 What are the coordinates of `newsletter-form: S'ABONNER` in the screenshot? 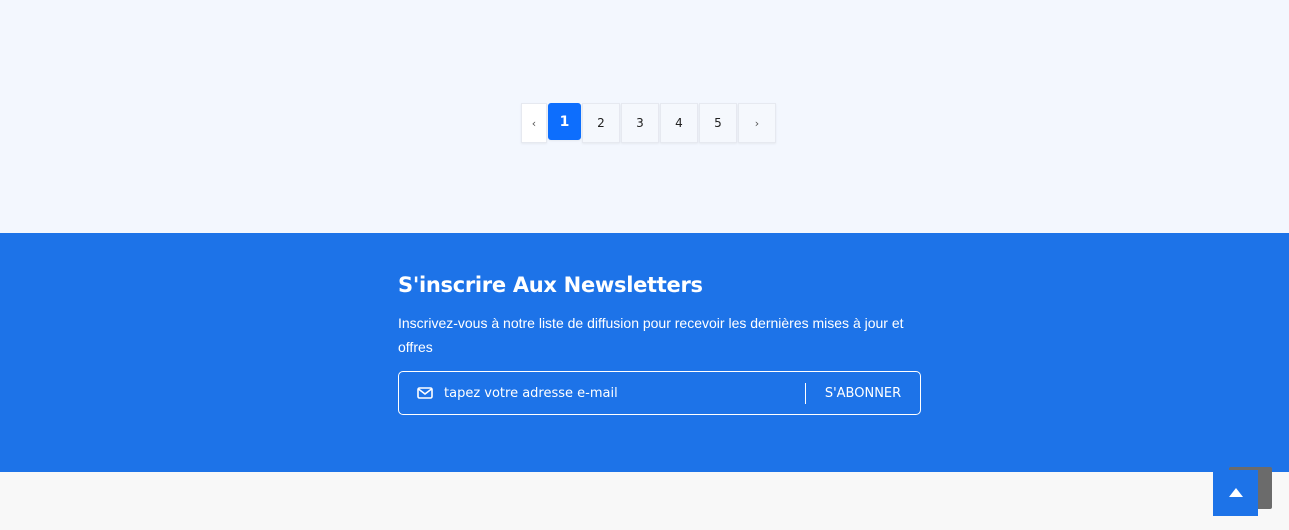 It's located at (659, 393).